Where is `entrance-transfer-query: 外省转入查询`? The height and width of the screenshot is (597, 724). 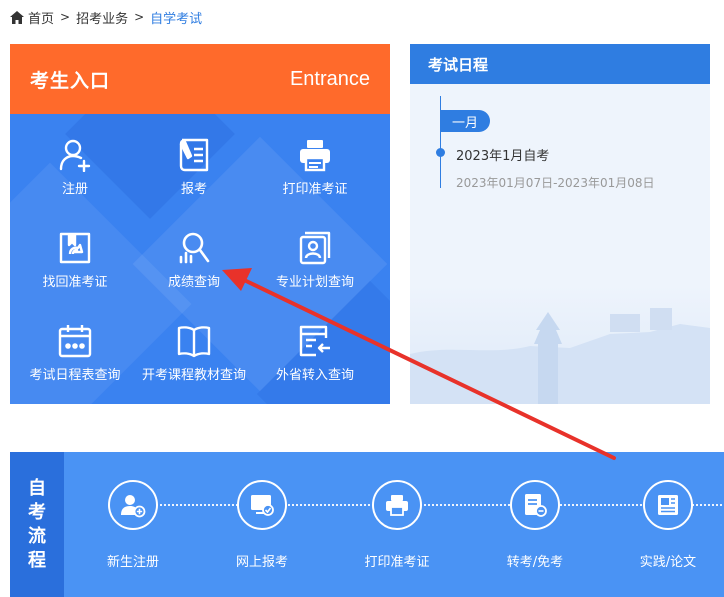 entrance-transfer-query: 外省转入查询 is located at coordinates (315, 359).